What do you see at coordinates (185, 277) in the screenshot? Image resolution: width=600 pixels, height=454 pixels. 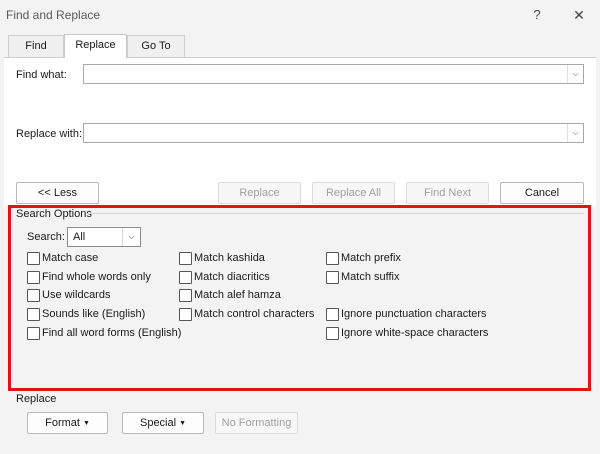 I see `match-diacritics-checkbox` at bounding box center [185, 277].